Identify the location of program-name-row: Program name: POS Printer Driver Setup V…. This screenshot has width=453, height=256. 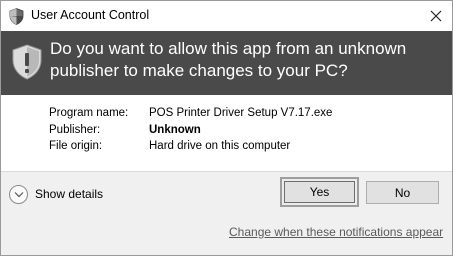
(190, 113).